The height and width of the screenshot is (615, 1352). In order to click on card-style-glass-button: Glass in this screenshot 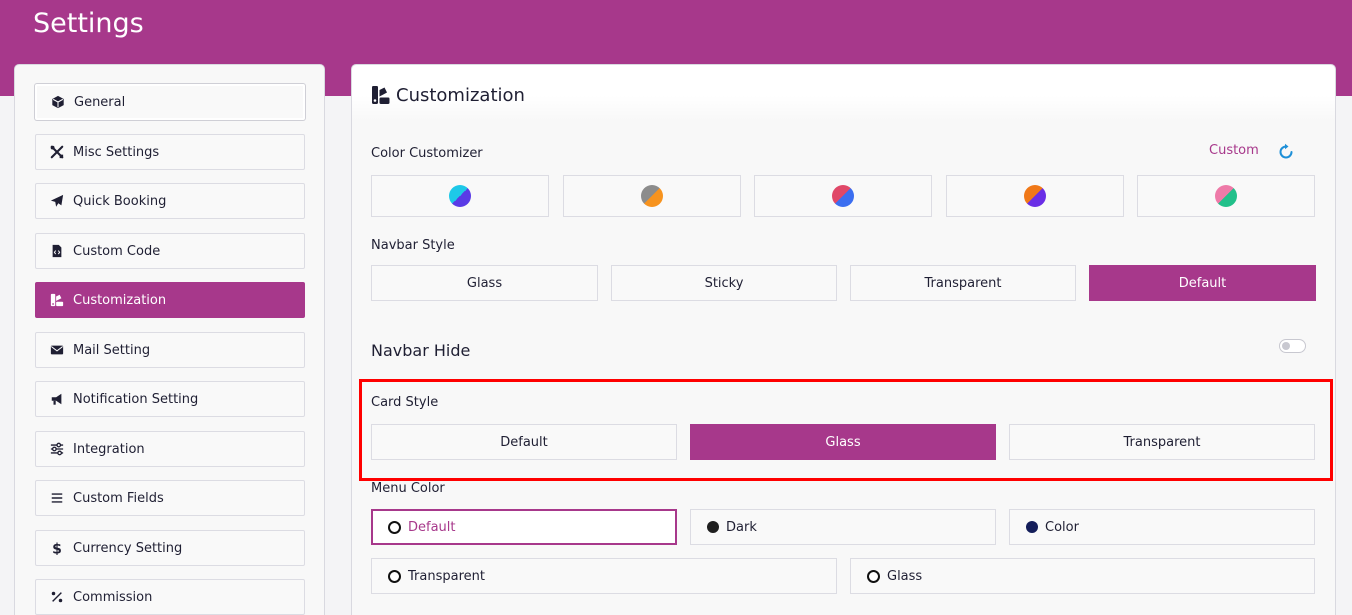, I will do `click(843, 442)`.